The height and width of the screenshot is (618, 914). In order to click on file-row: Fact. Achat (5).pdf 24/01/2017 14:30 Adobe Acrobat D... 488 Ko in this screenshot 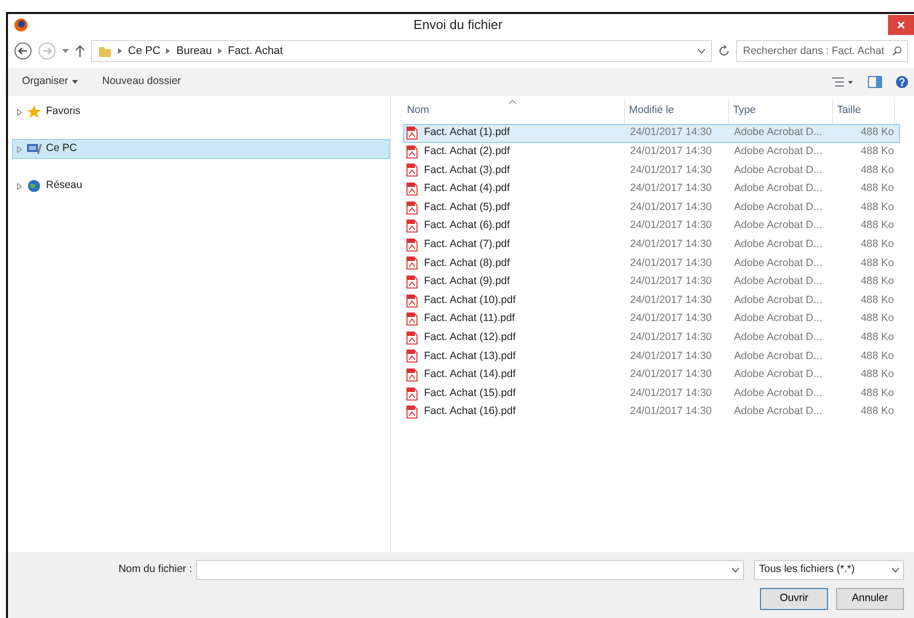, I will do `click(651, 207)`.